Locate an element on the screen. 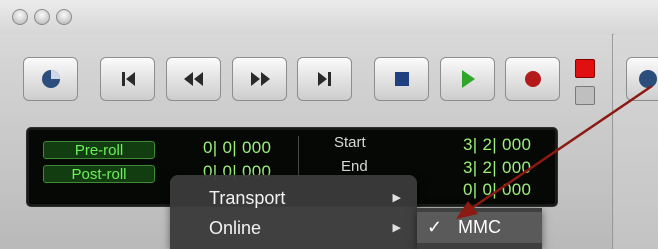 This screenshot has width=658, height=249. go-to-end-button is located at coordinates (324, 79).